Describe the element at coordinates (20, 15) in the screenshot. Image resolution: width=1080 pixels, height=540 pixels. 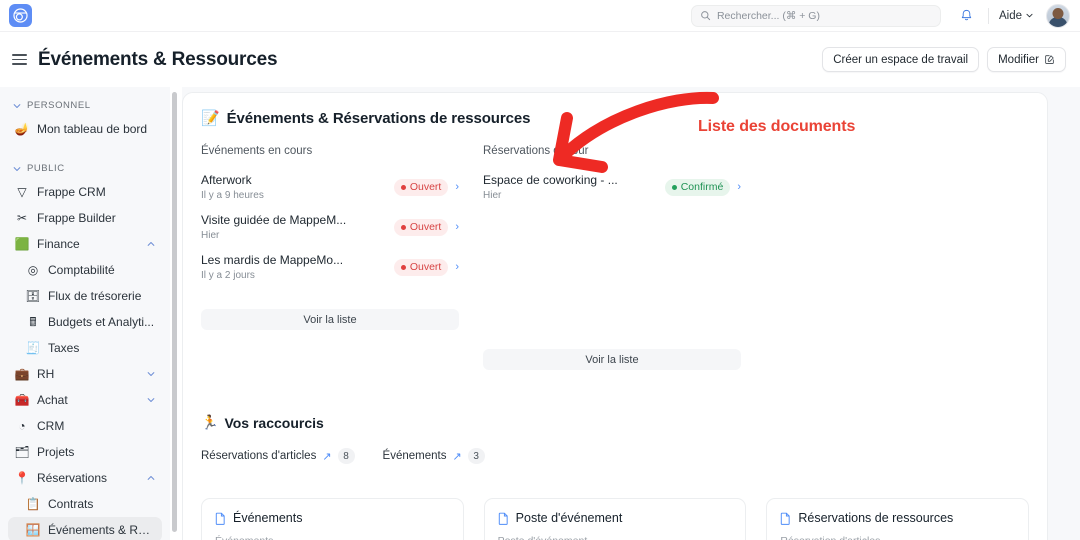
I see `frappe-logo` at that location.